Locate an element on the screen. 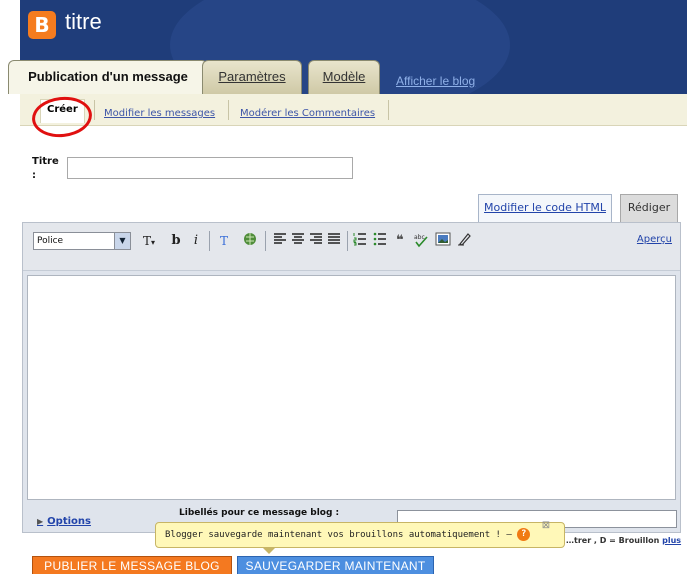 Image resolution: width=687 pixels, height=574 pixels. globe-link-icon is located at coordinates (250, 239).